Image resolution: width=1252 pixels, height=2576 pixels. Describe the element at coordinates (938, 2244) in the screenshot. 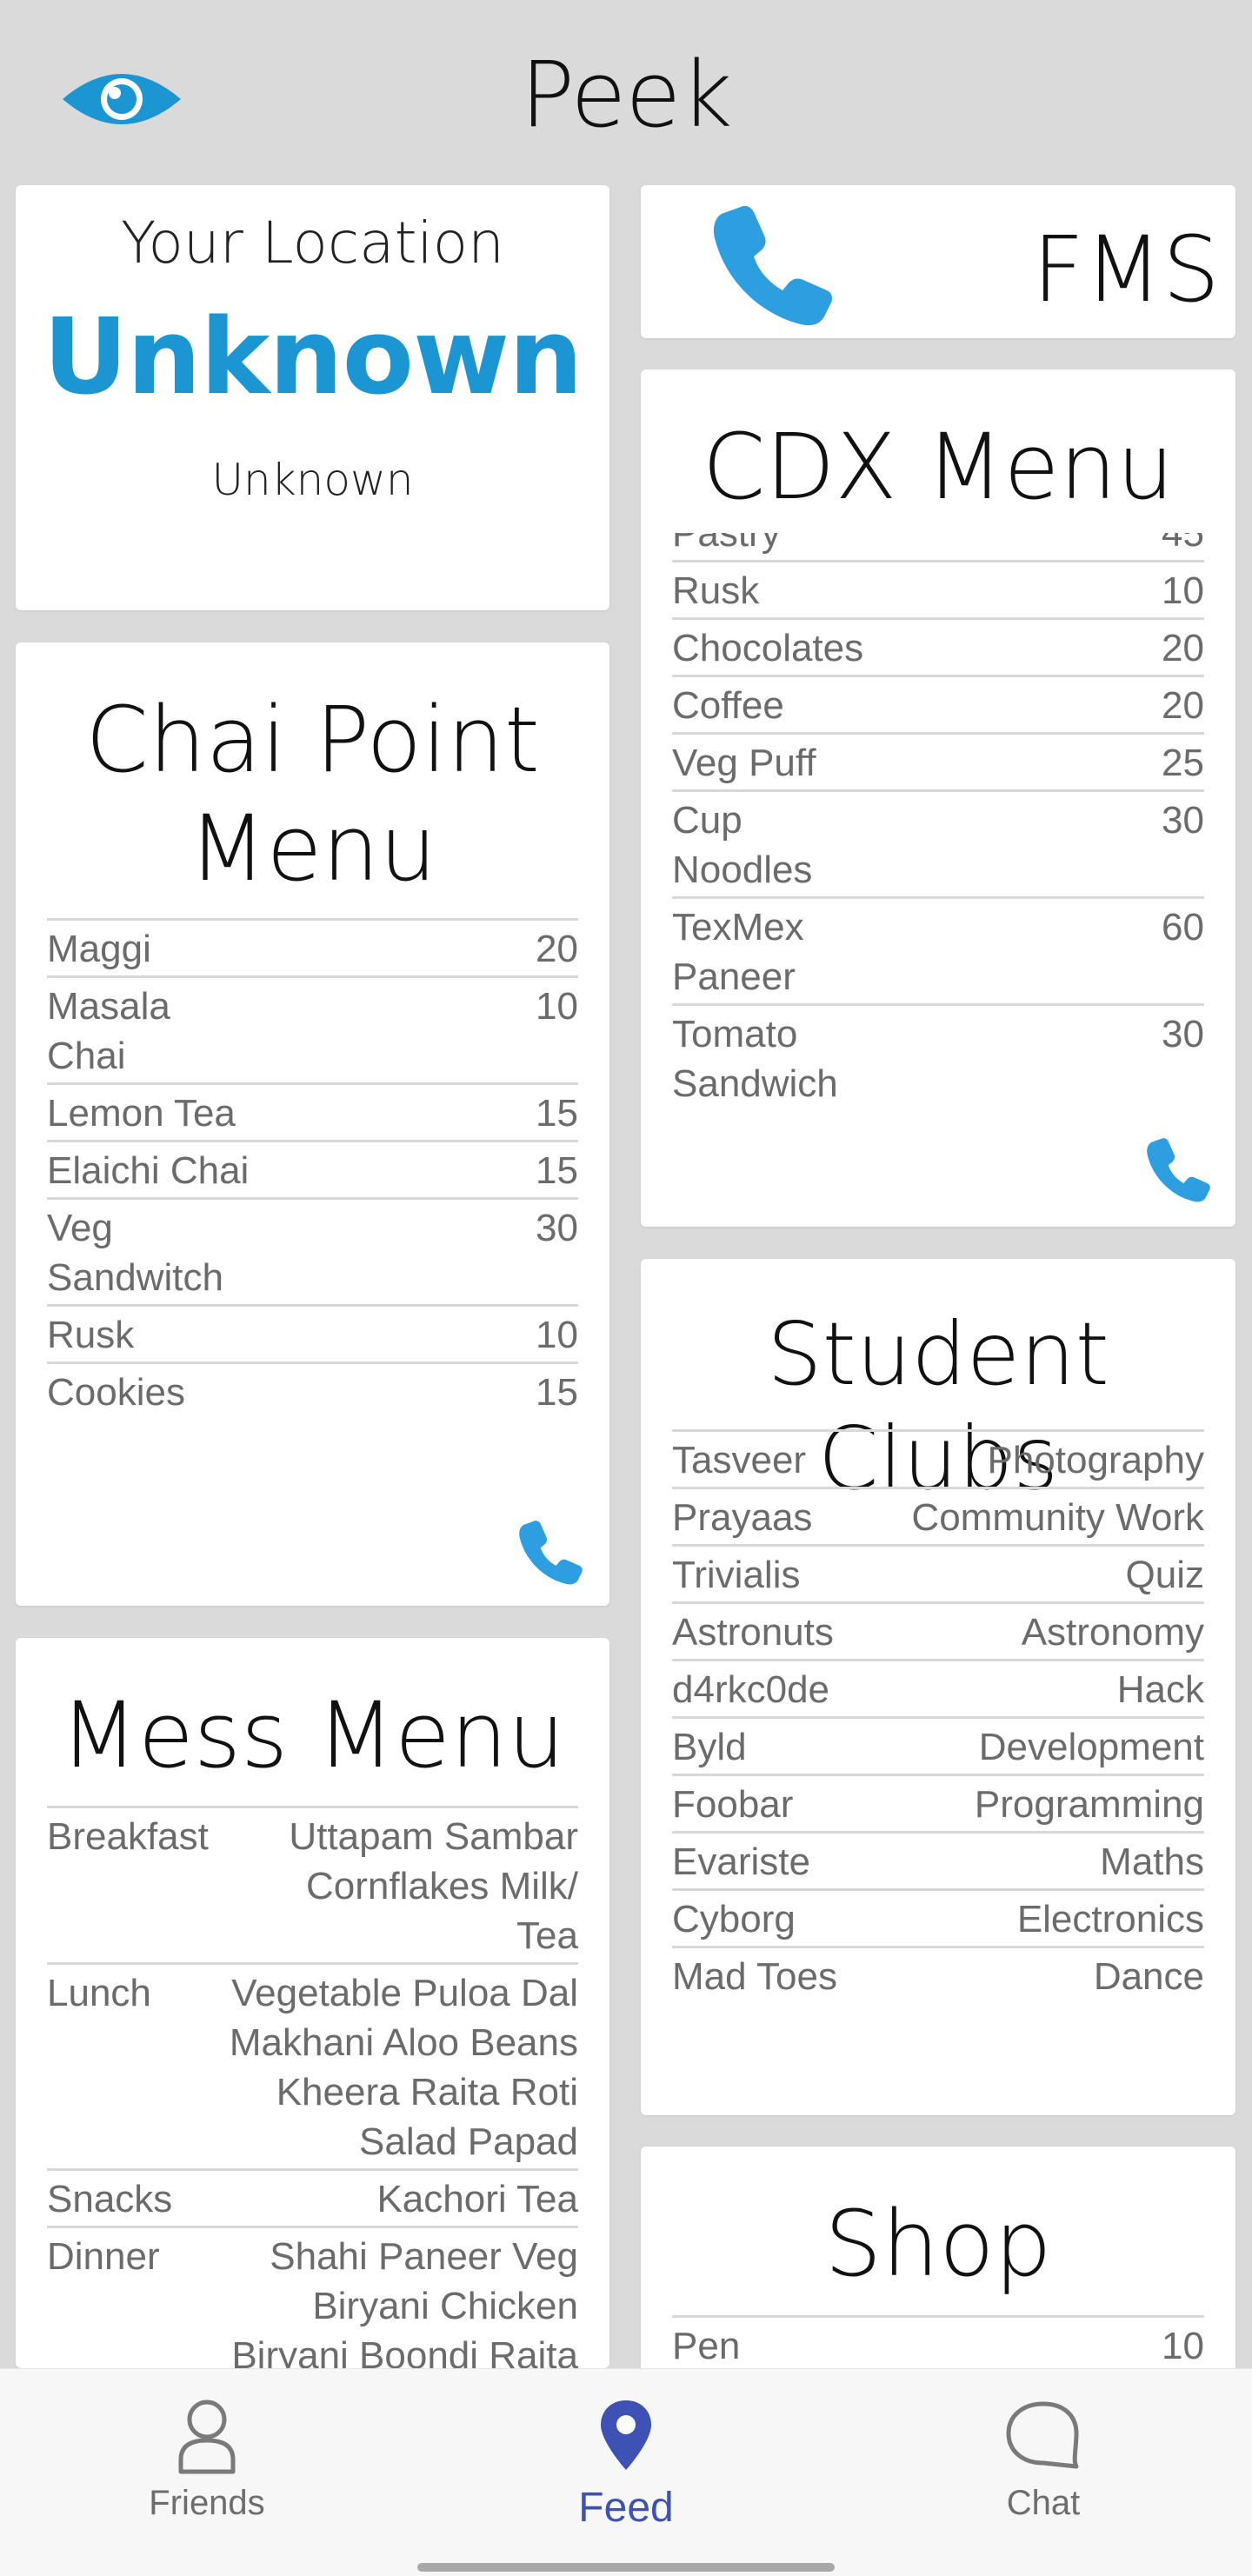

I see `shop-title: Shop` at that location.